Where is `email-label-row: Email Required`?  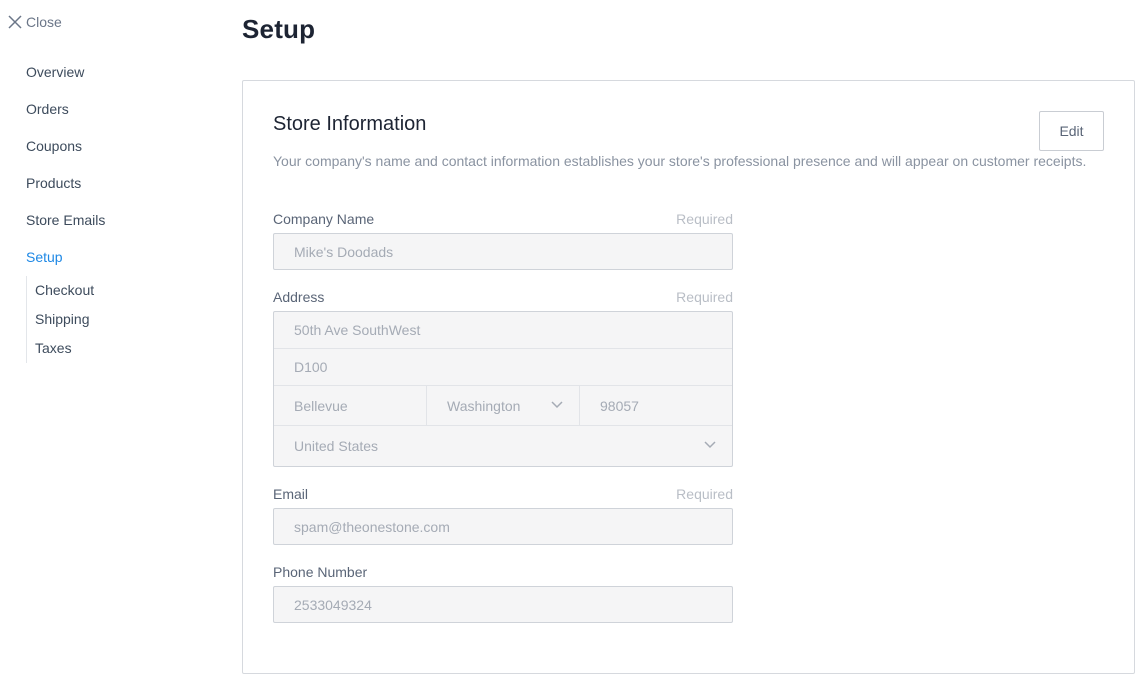
email-label-row: Email Required is located at coordinates (503, 494).